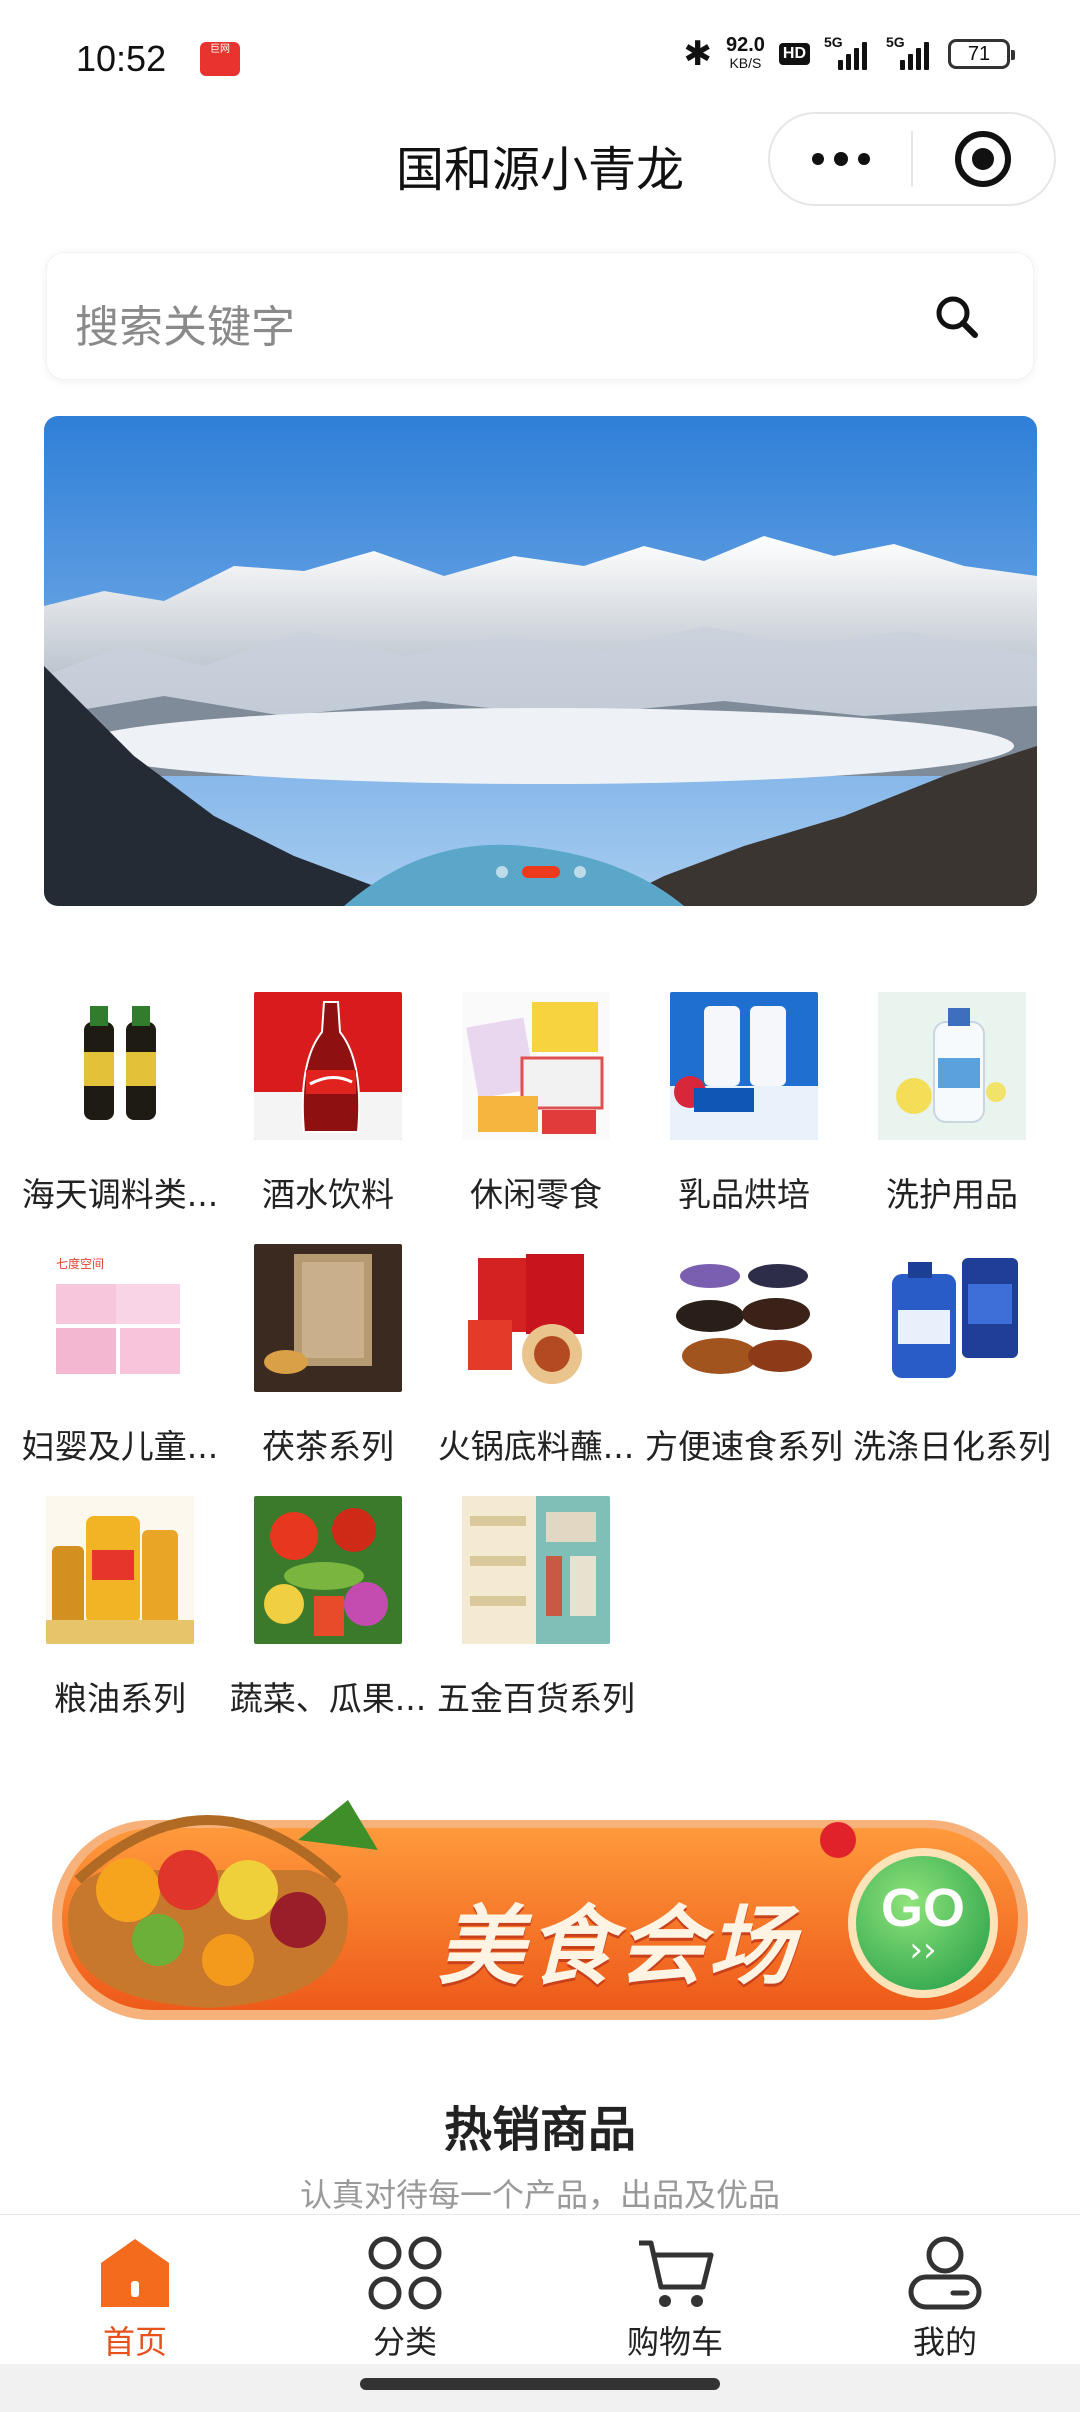  What do you see at coordinates (840, 158) in the screenshot?
I see `more-dots-icon` at bounding box center [840, 158].